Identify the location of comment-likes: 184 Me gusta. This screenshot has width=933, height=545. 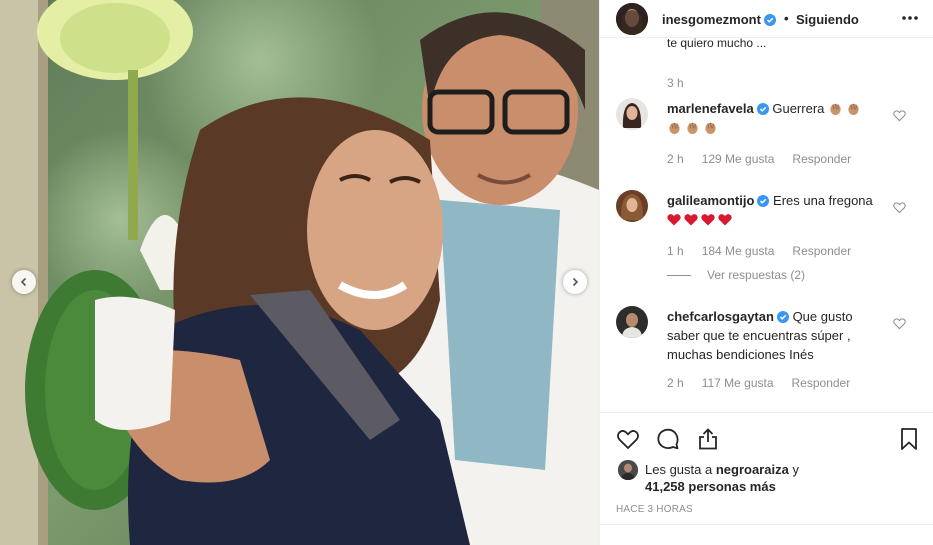
(738, 251).